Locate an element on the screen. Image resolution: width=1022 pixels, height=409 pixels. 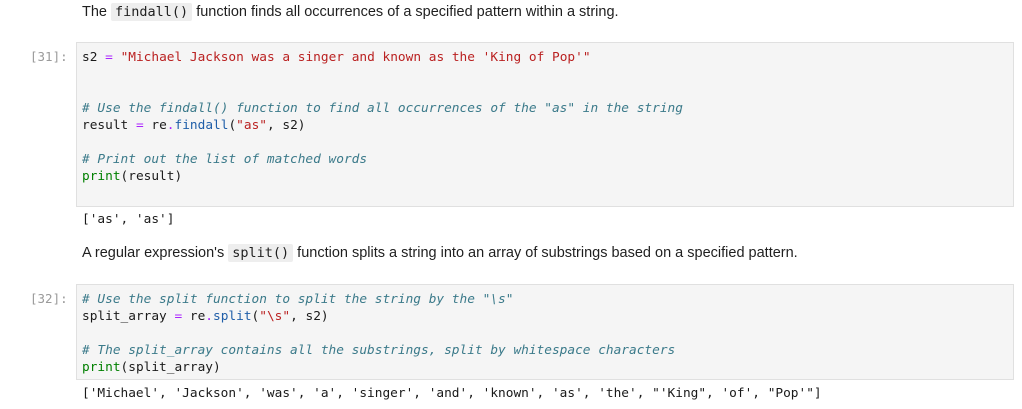
markdown-text: The is located at coordinates (97, 12).